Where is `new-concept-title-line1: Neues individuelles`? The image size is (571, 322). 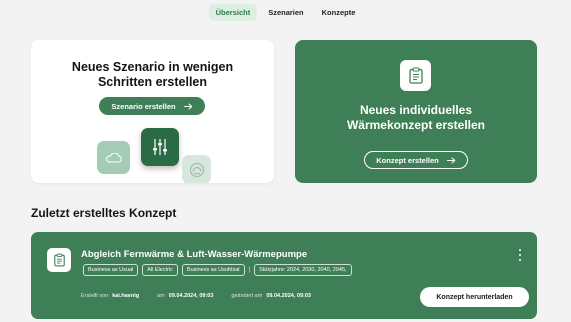 new-concept-title-line1: Neues individuelles is located at coordinates (416, 110).